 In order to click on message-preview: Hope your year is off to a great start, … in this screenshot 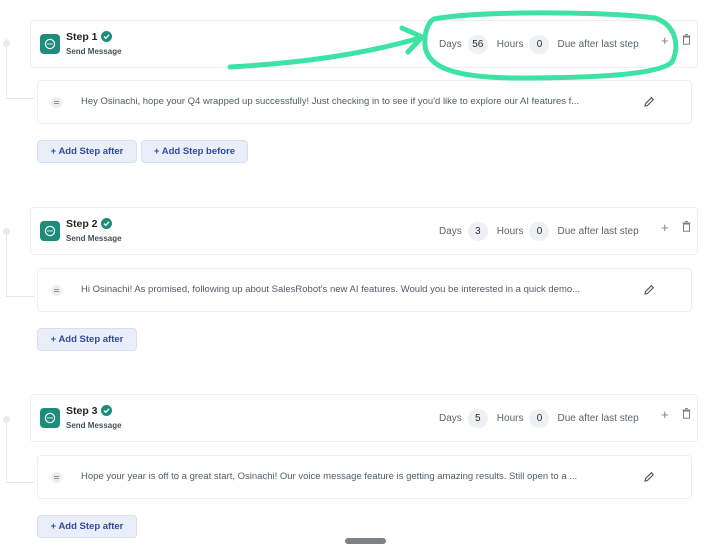, I will do `click(329, 476)`.